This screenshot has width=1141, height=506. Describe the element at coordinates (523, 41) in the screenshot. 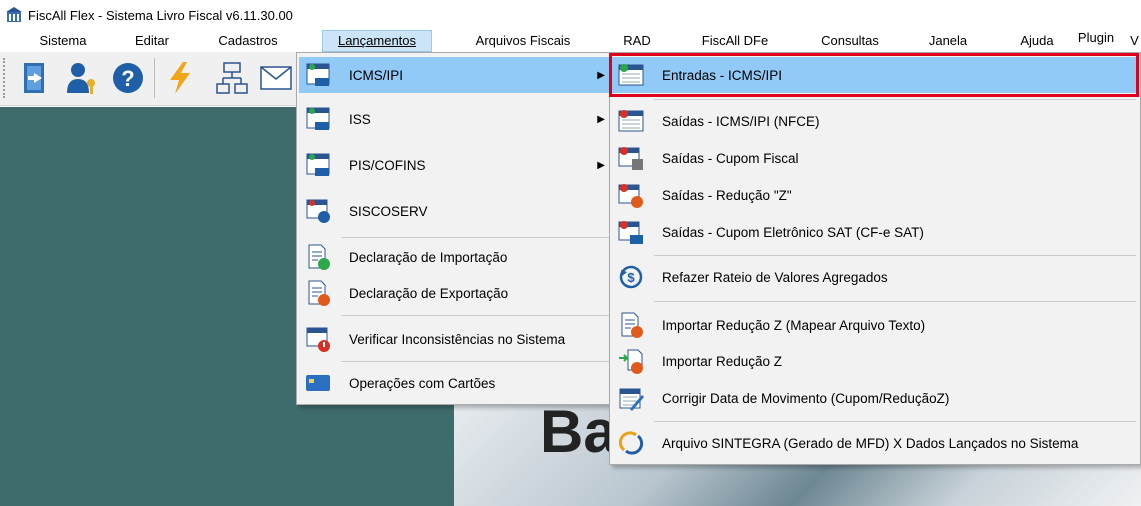

I see `menu-arquivos-fiscais: Arquivos Fiscais` at that location.